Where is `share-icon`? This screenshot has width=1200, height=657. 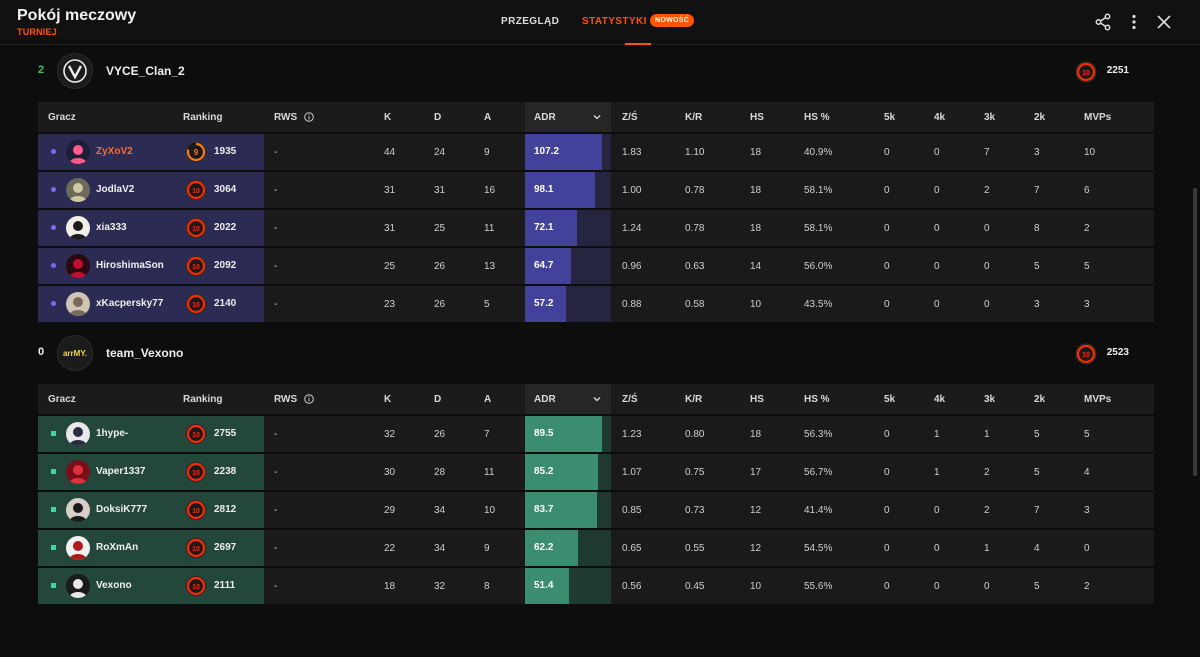 share-icon is located at coordinates (1103, 22).